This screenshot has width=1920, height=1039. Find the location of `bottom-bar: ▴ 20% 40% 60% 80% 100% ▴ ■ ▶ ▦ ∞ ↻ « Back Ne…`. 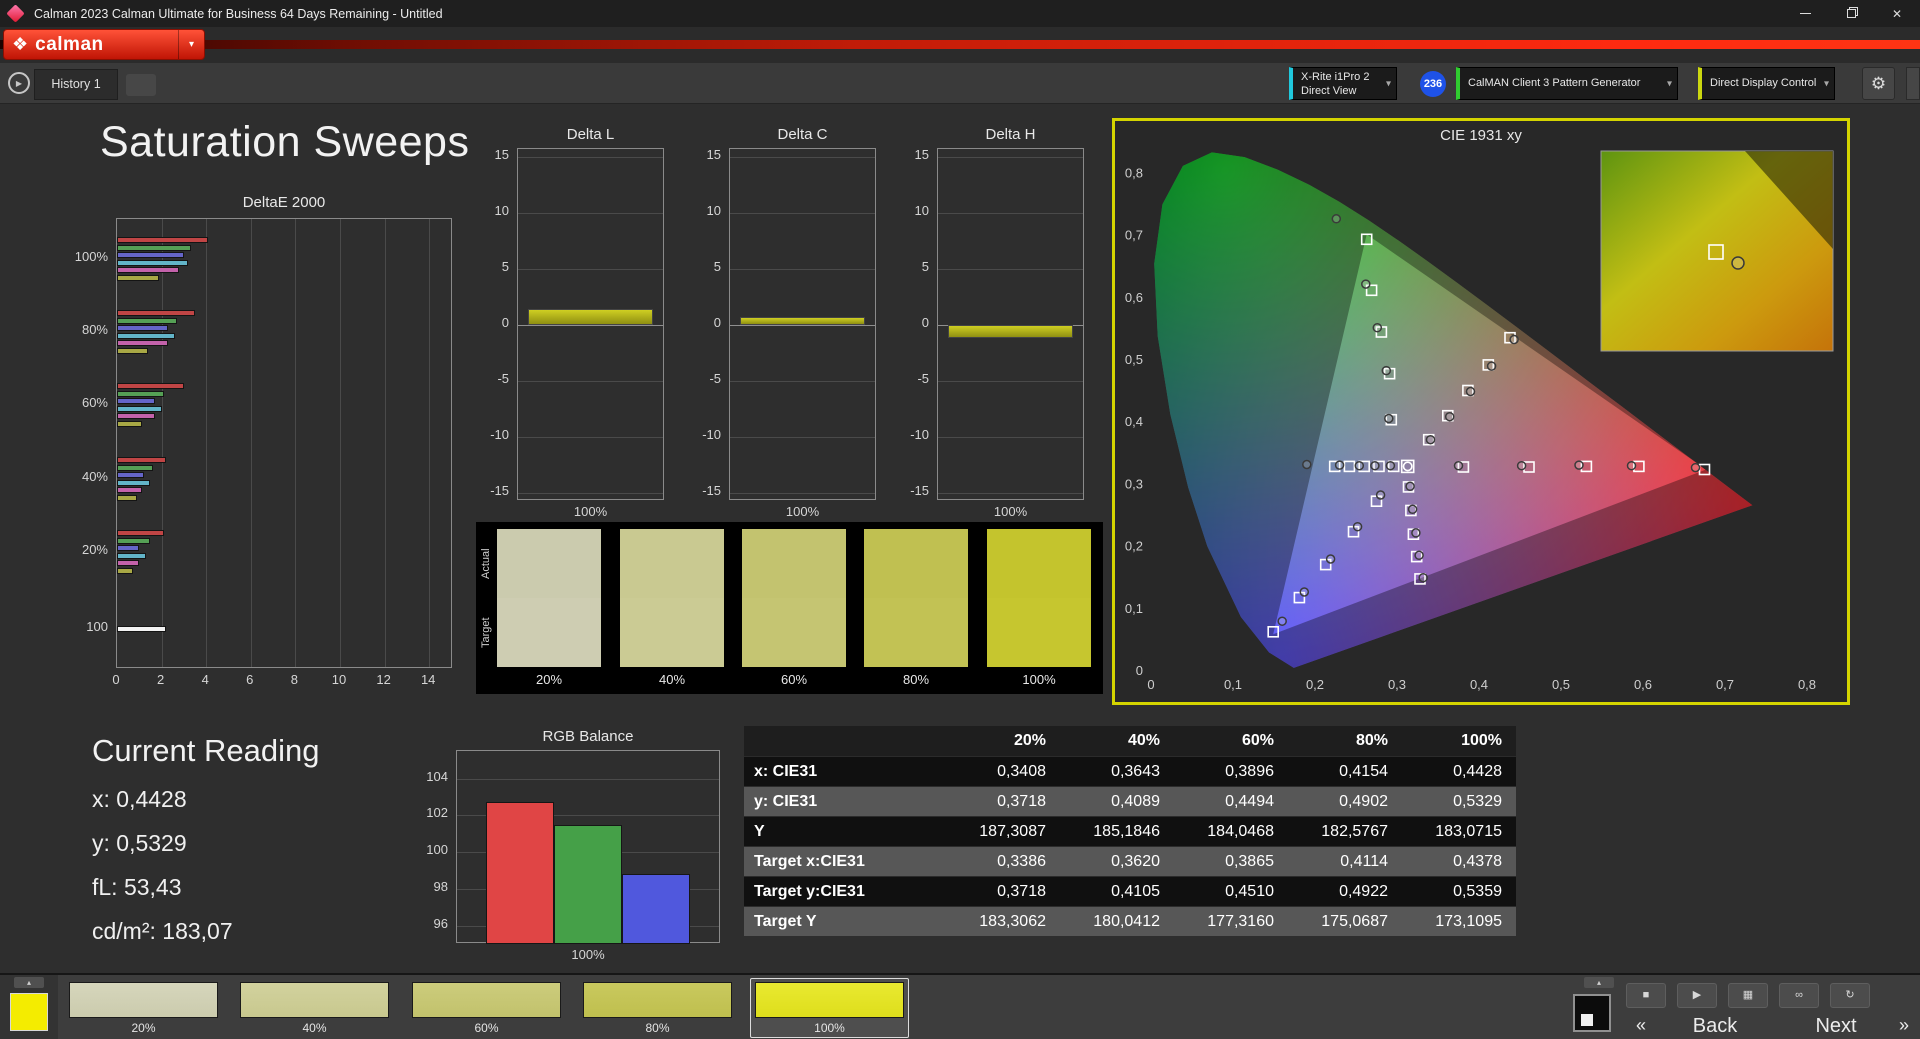

bottom-bar: ▴ 20% 40% 60% 80% 100% ▴ ■ ▶ ▦ ∞ ↻ « Back Ne… is located at coordinates (960, 1006).